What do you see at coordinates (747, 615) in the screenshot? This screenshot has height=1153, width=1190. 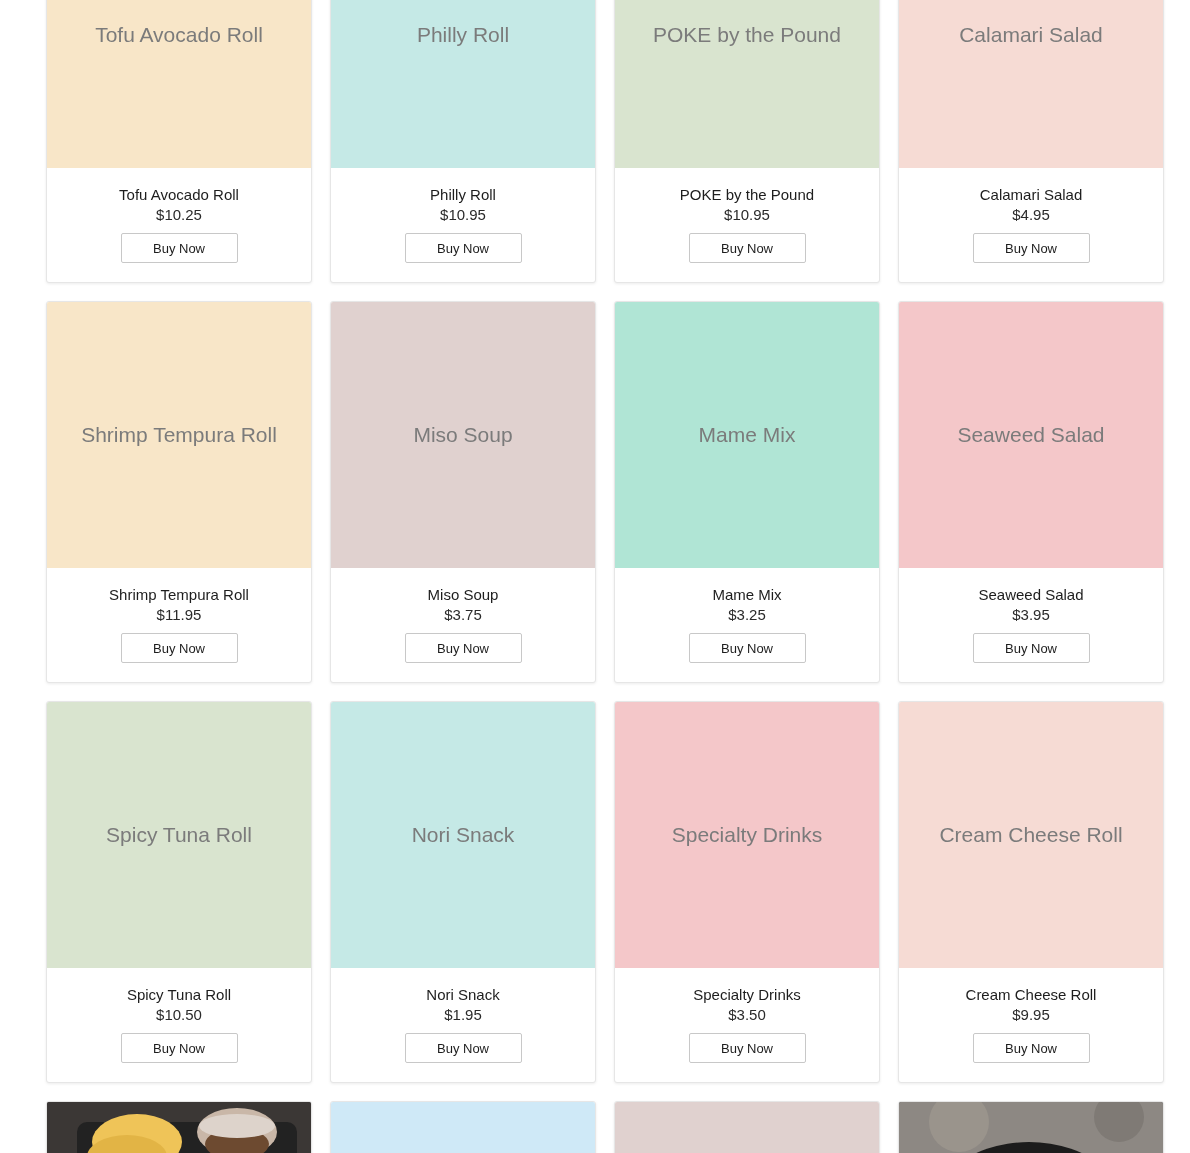 I see `product-price: $3.25` at bounding box center [747, 615].